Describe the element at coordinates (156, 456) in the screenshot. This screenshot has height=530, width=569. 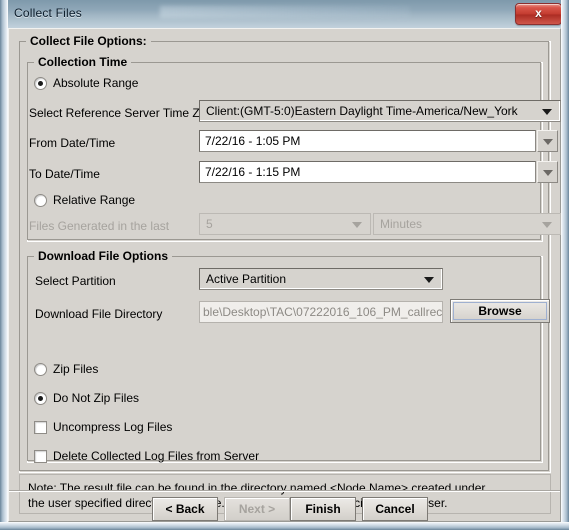
I see `delete-collected-log-files-label: Delete Collected Log Files from Server` at that location.